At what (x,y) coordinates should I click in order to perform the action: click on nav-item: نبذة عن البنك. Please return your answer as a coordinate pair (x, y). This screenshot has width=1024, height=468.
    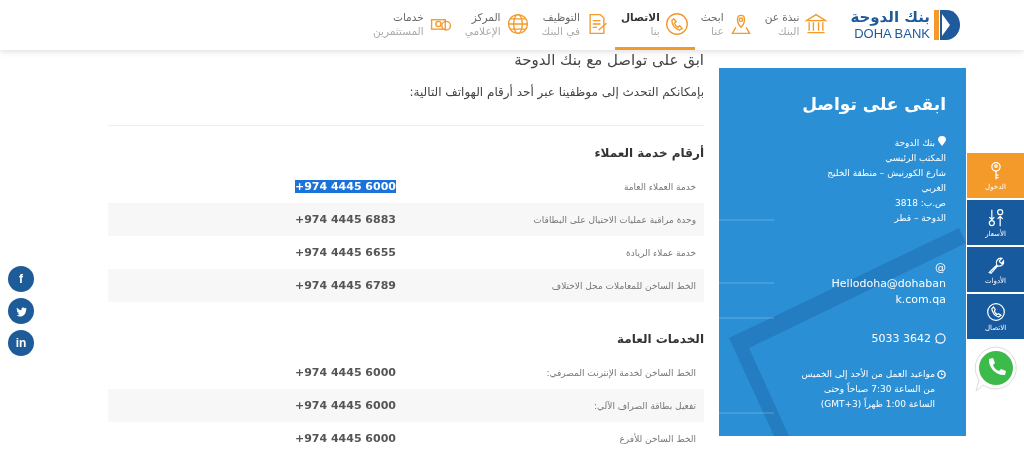
    Looking at the image, I should click on (796, 25).